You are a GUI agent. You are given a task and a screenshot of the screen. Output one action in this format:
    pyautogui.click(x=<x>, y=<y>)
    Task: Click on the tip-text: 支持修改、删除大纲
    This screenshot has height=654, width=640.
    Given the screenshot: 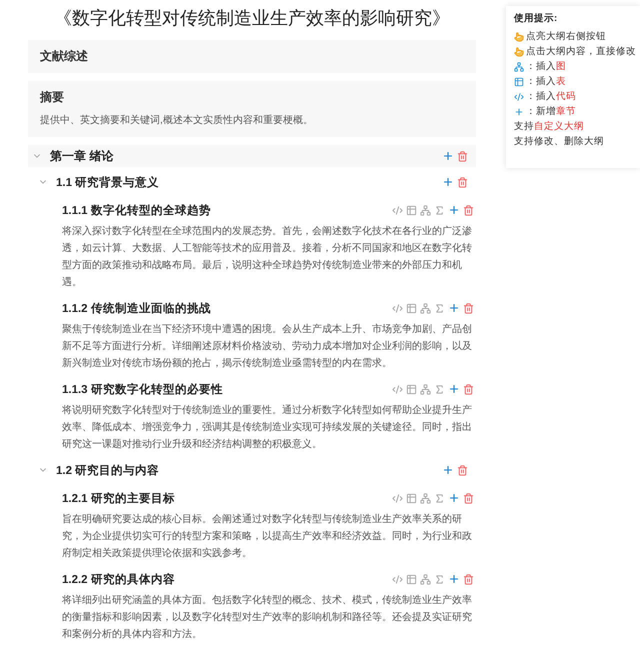 What is the action you would take?
    pyautogui.click(x=559, y=141)
    